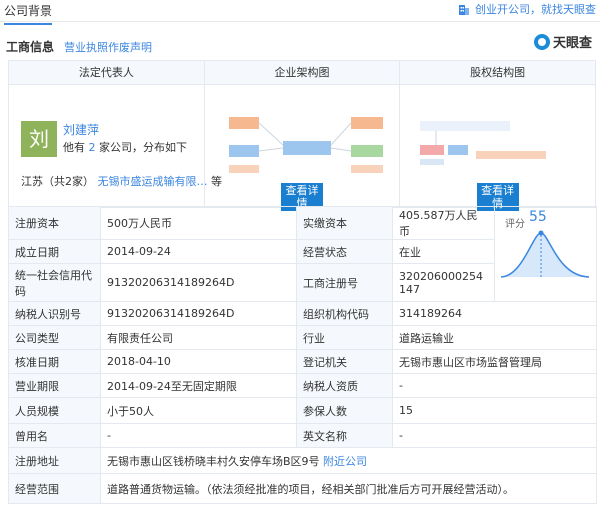  I want to click on operating-status-value: 在业, so click(443, 251).